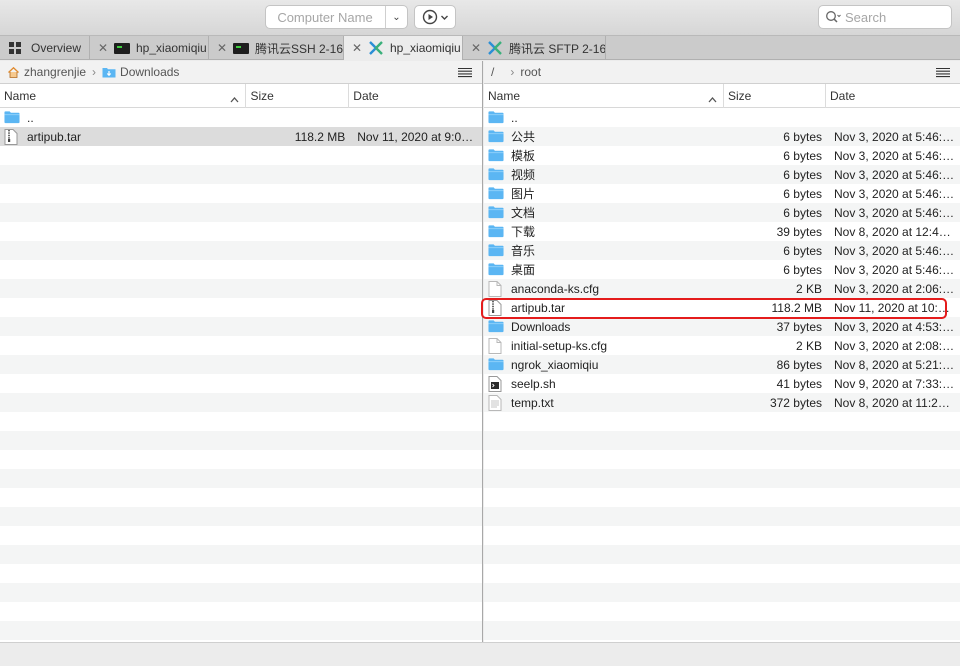 The height and width of the screenshot is (666, 960). I want to click on breadcrumb-item: Downloads, so click(149, 72).